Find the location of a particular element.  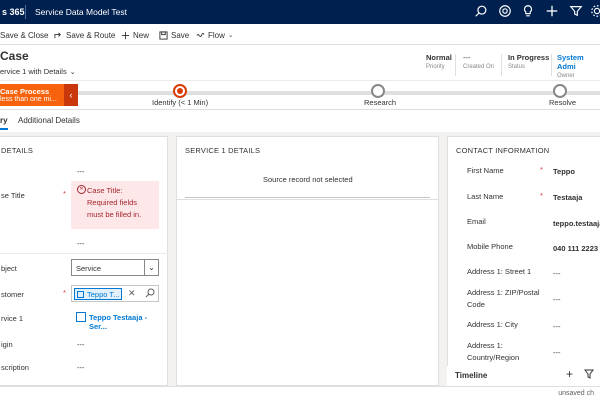

save-icon is located at coordinates (163, 35).